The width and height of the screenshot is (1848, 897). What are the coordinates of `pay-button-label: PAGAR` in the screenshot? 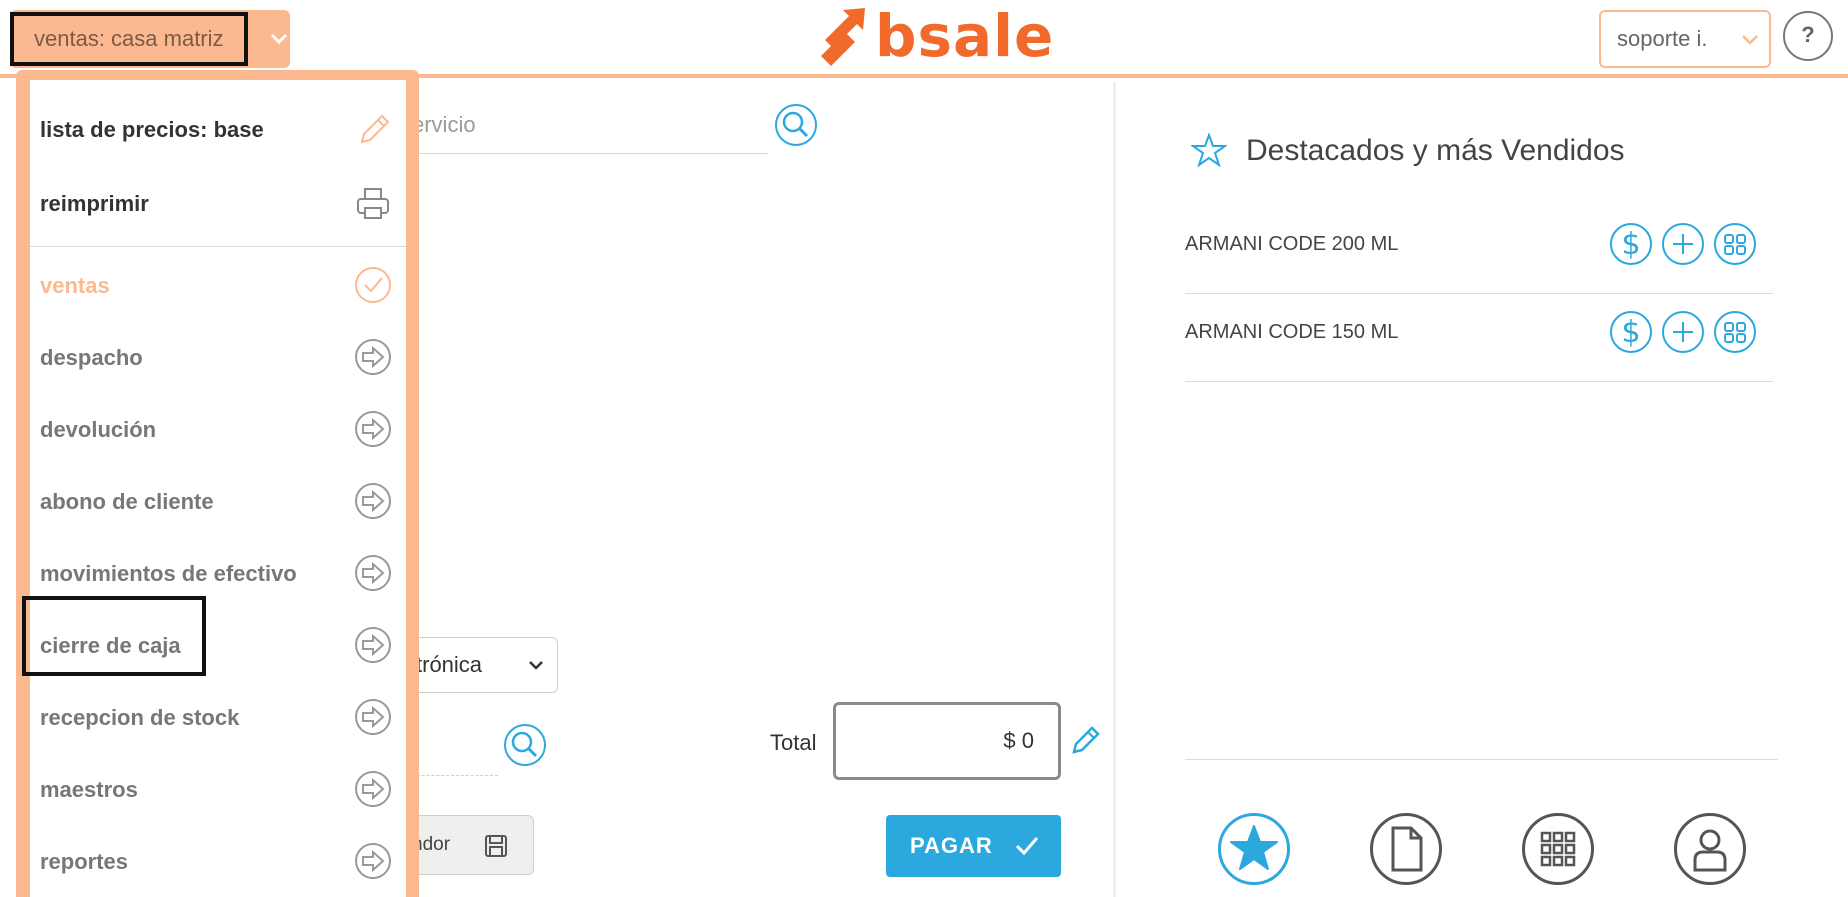 It's located at (951, 845).